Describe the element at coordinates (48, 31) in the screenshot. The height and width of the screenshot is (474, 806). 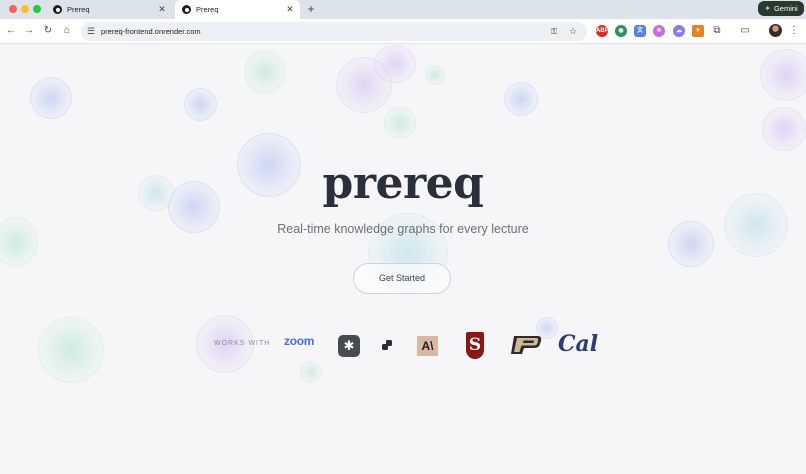
I see `reload-icon: ↻` at that location.